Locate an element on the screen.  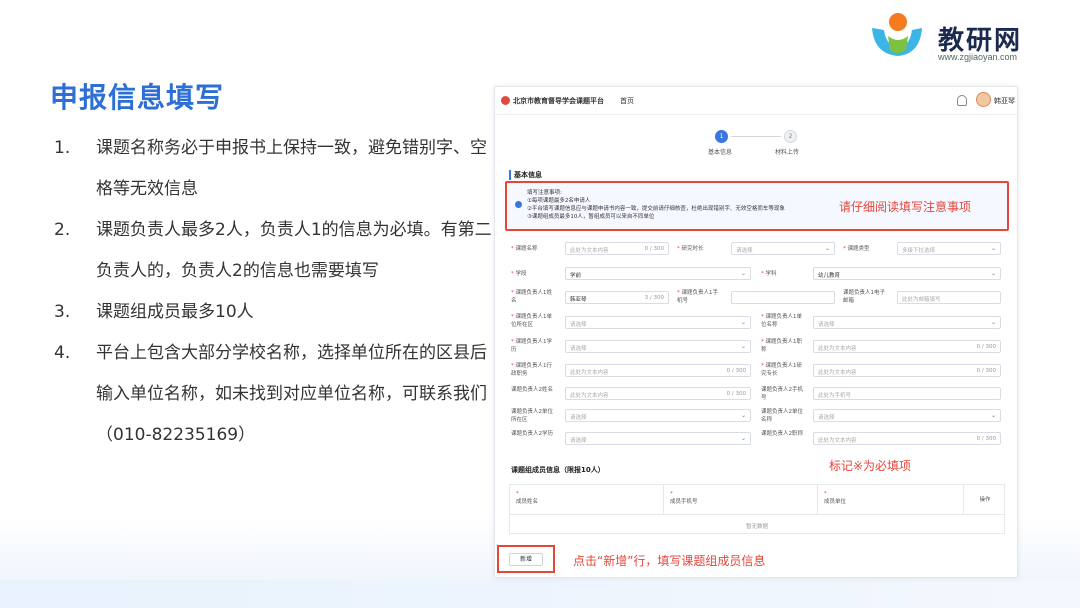
leader2-phone-input: 此处为手机号 is located at coordinates (907, 393).